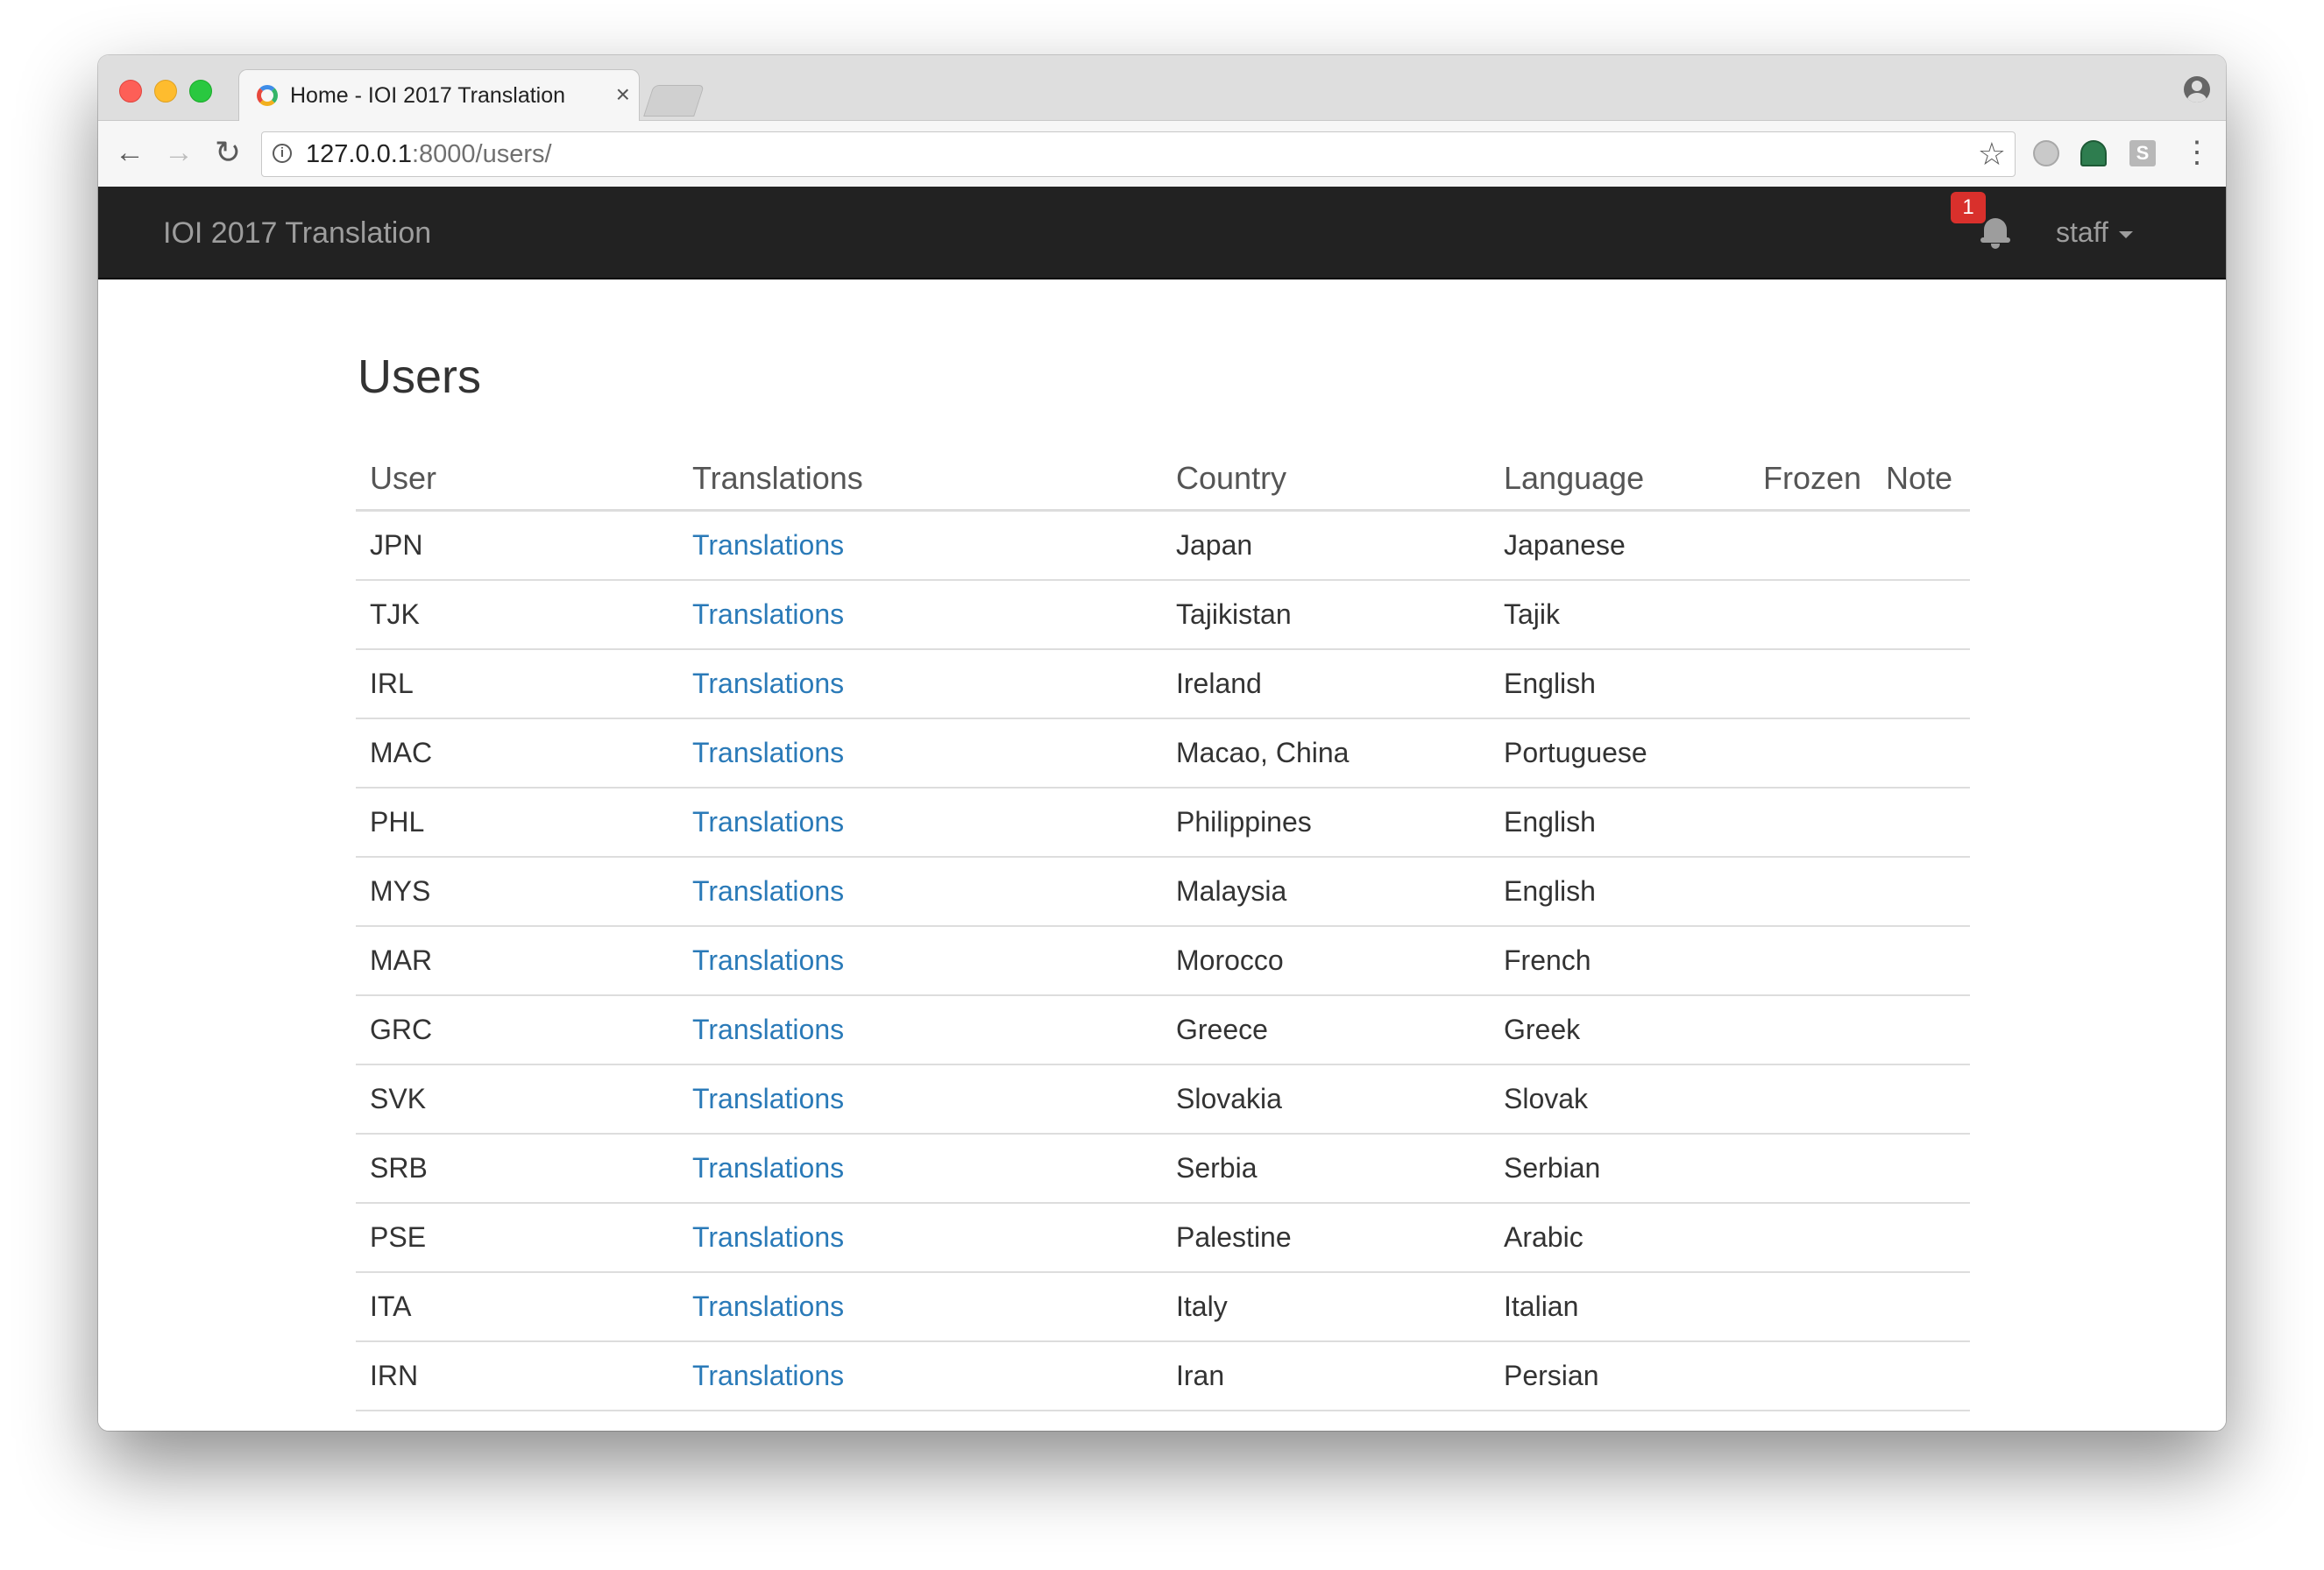 This screenshot has width=2324, height=1570. What do you see at coordinates (282, 153) in the screenshot?
I see `info-icon: i` at bounding box center [282, 153].